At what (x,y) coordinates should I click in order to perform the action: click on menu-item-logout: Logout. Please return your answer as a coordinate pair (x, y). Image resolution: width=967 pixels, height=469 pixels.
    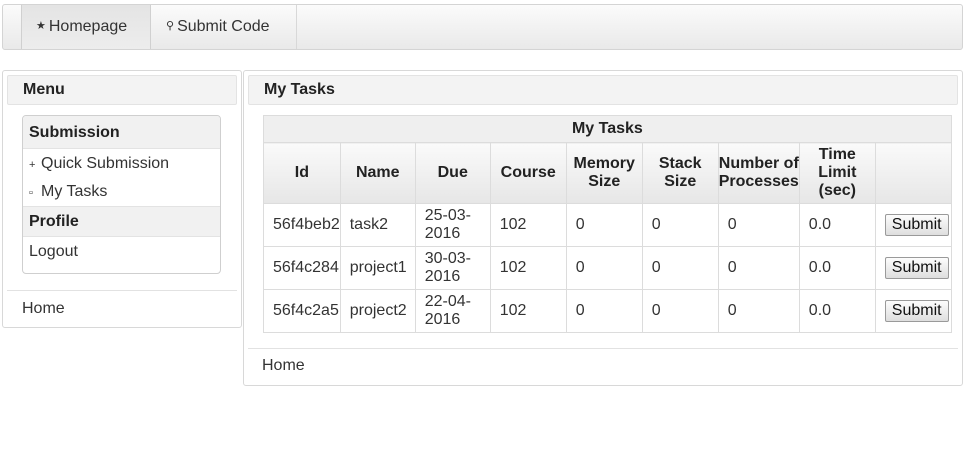
    Looking at the image, I should click on (121, 252).